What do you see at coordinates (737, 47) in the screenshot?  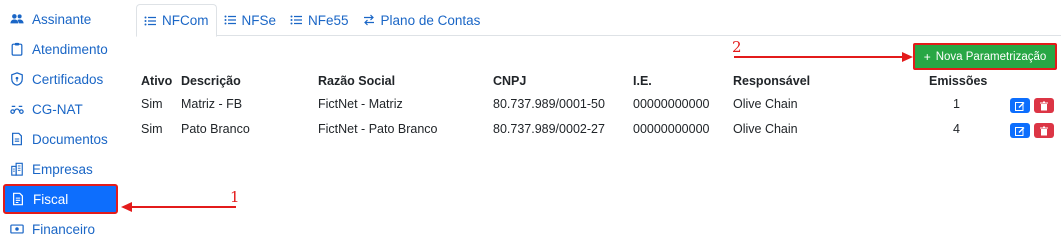 I see `annotation-number-2: 2` at bounding box center [737, 47].